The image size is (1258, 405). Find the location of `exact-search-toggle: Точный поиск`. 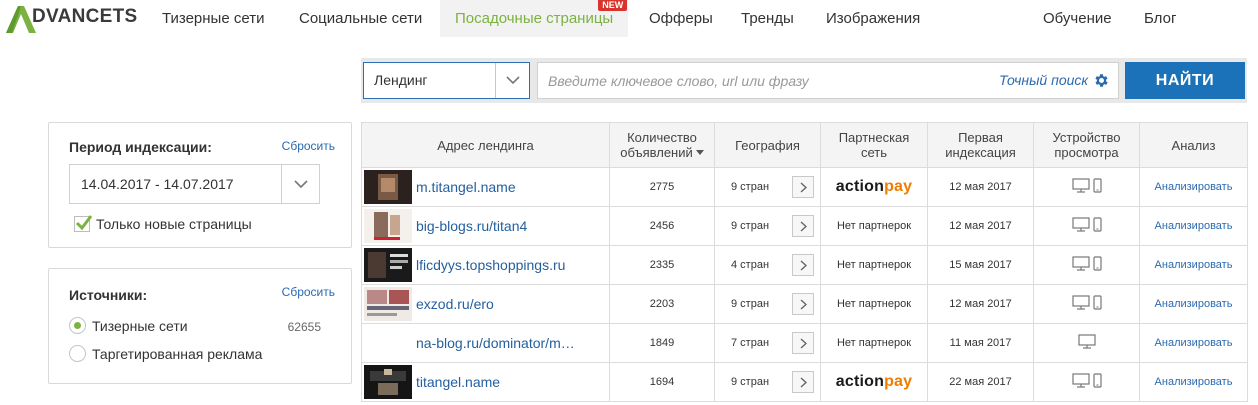

exact-search-toggle: Точный поиск is located at coordinates (1054, 80).